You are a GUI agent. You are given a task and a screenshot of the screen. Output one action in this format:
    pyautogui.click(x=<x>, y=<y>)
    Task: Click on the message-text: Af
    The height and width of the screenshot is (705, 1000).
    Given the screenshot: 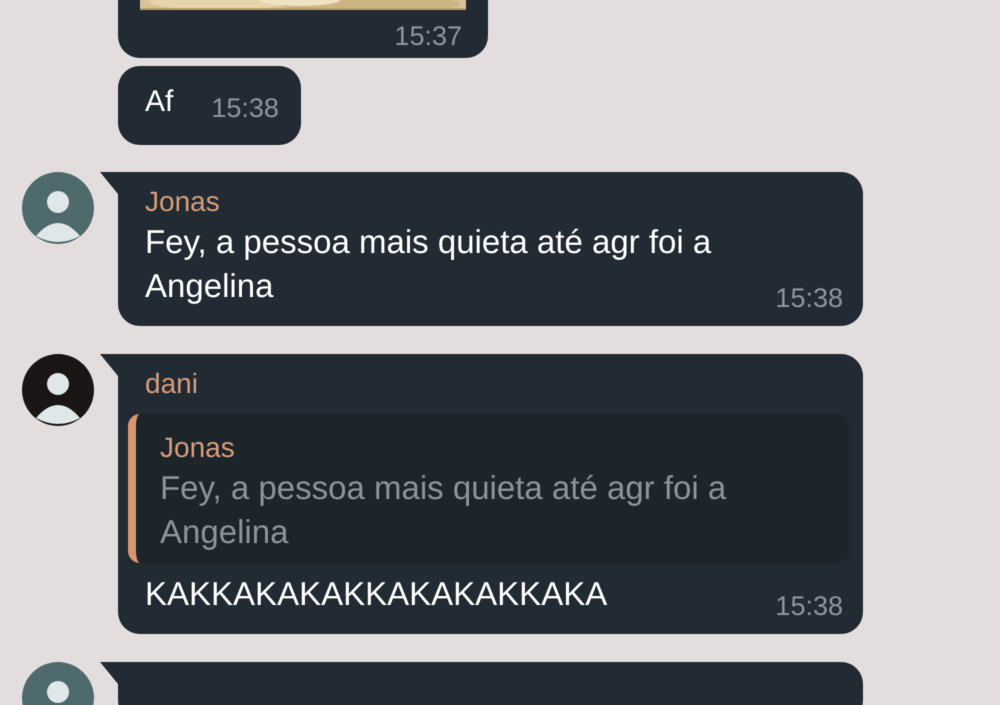 What is the action you would take?
    pyautogui.click(x=159, y=102)
    